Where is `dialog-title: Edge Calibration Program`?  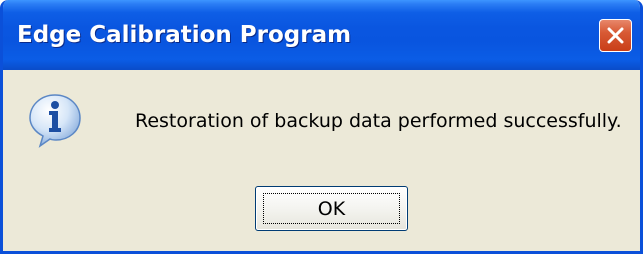 dialog-title: Edge Calibration Program is located at coordinates (184, 35).